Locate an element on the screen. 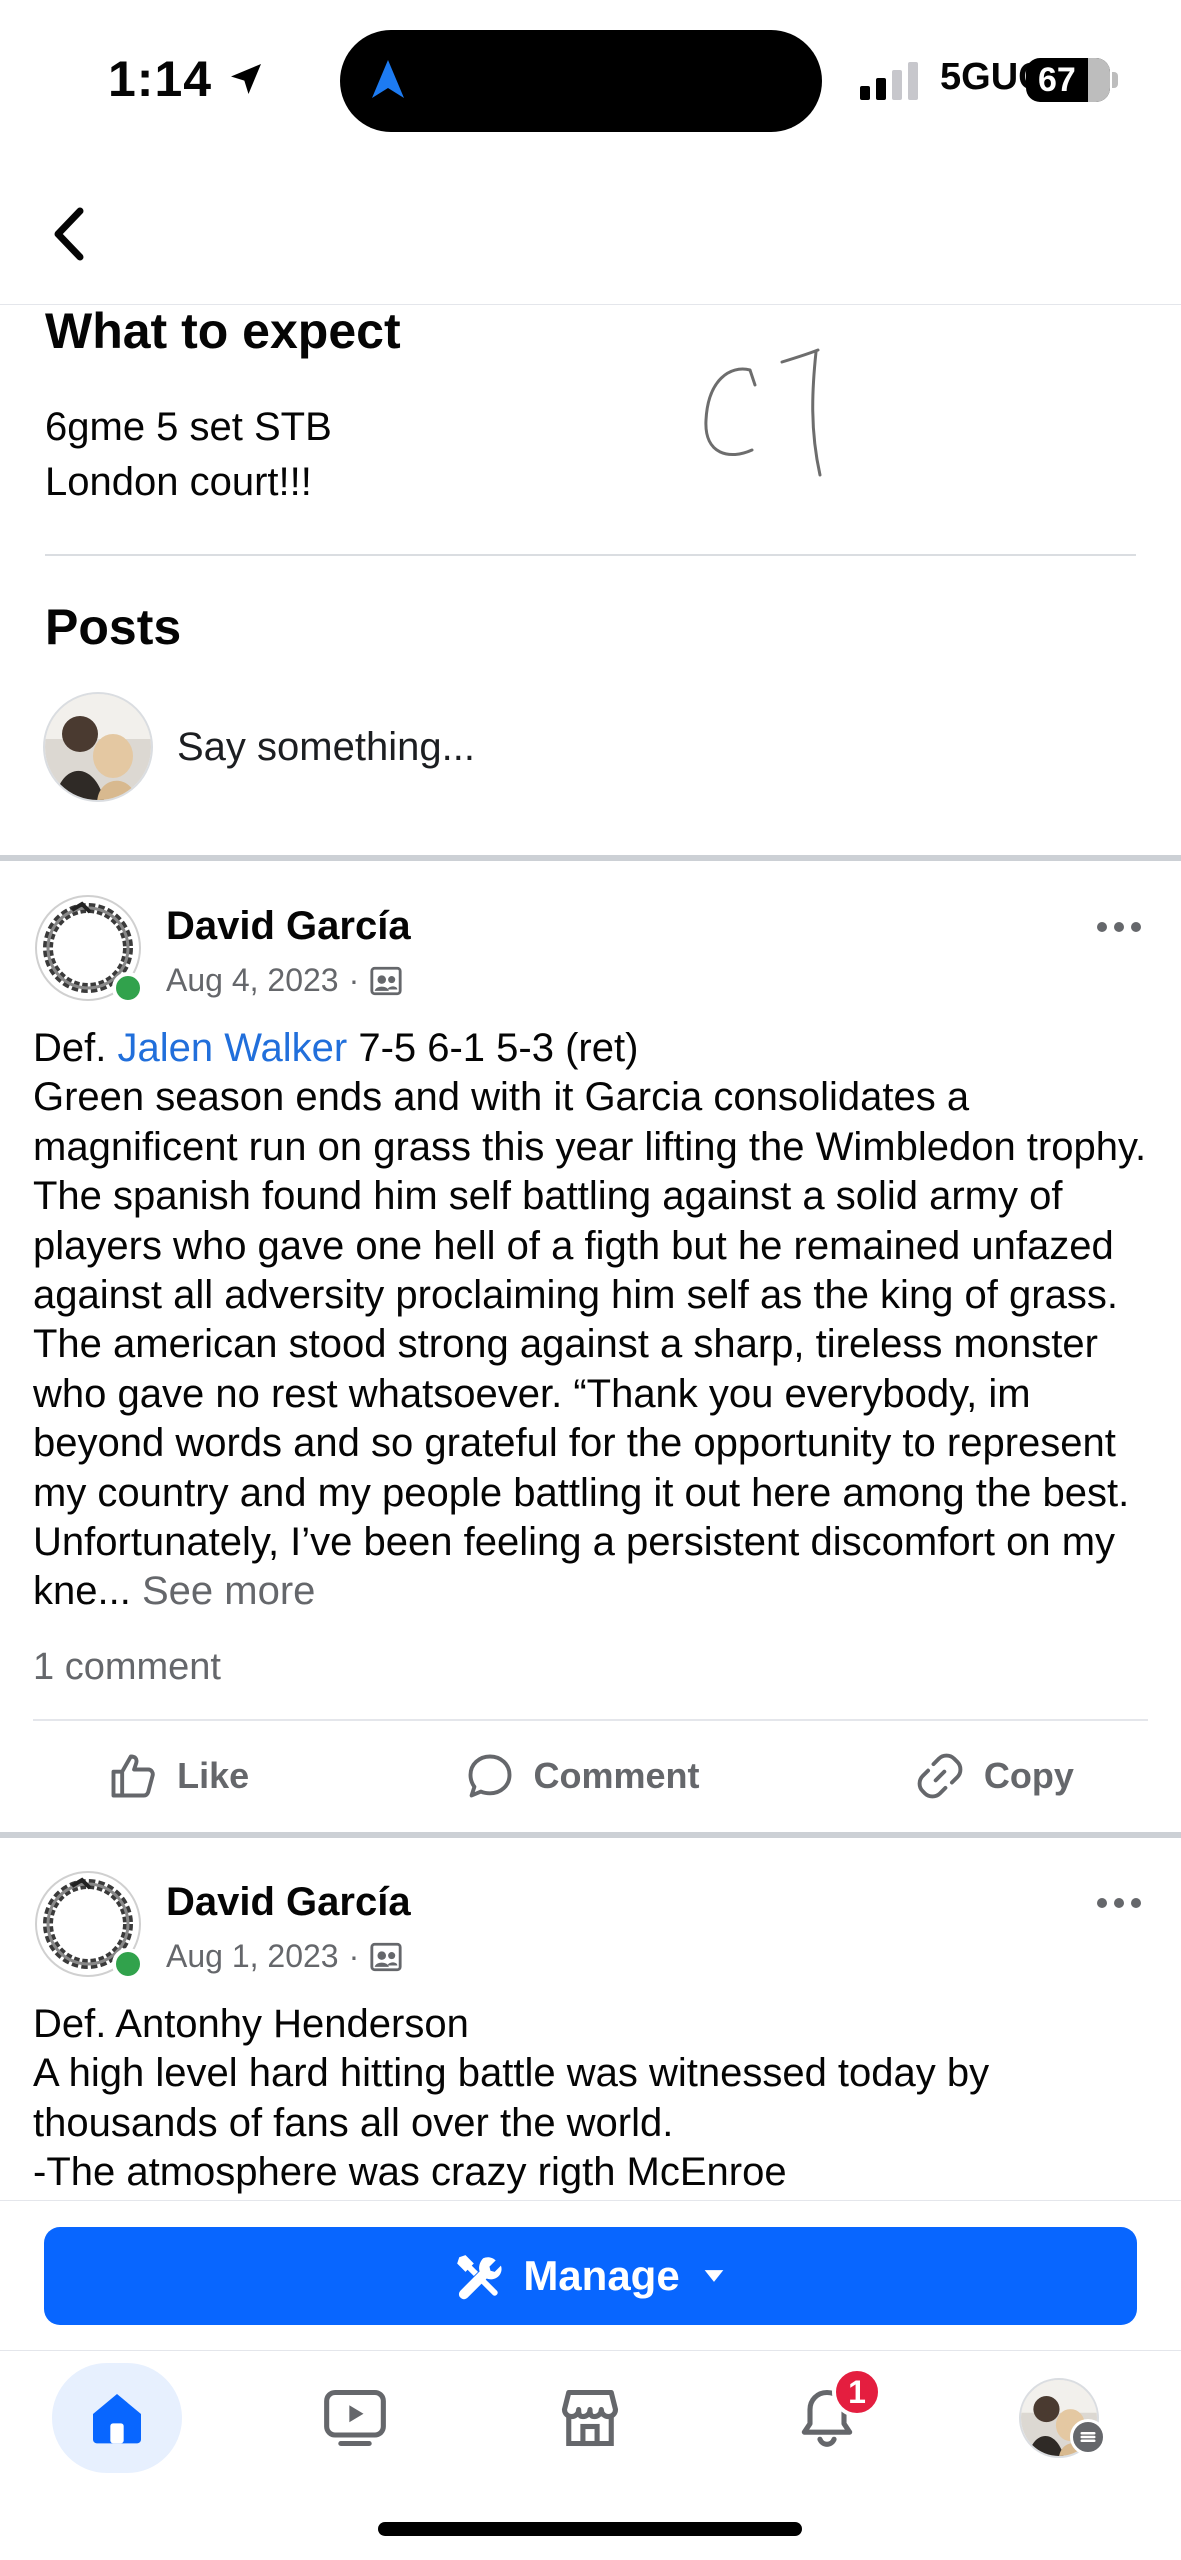  copy-link-button: Copy is located at coordinates (994, 1776).